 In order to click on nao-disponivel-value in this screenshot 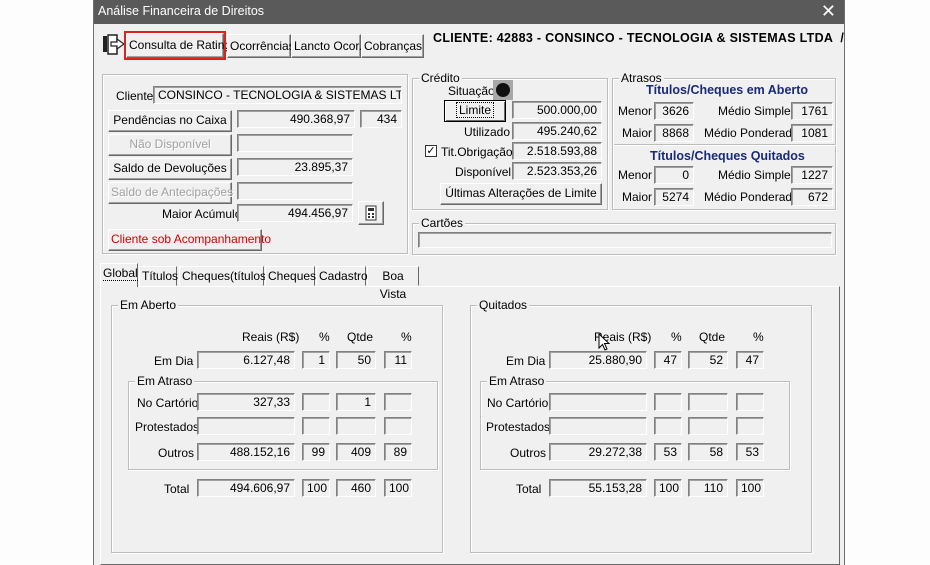, I will do `click(295, 143)`.